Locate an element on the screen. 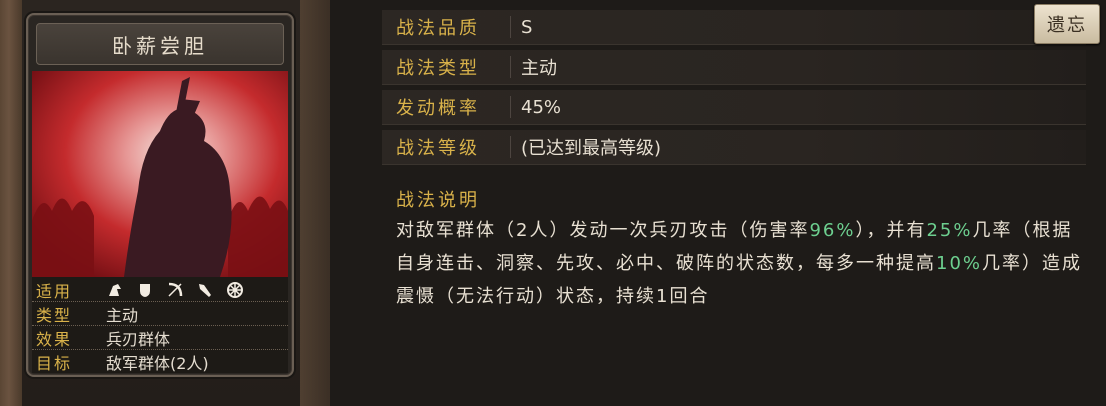 The height and width of the screenshot is (406, 1106). wood-frame-left is located at coordinates (11, 203).